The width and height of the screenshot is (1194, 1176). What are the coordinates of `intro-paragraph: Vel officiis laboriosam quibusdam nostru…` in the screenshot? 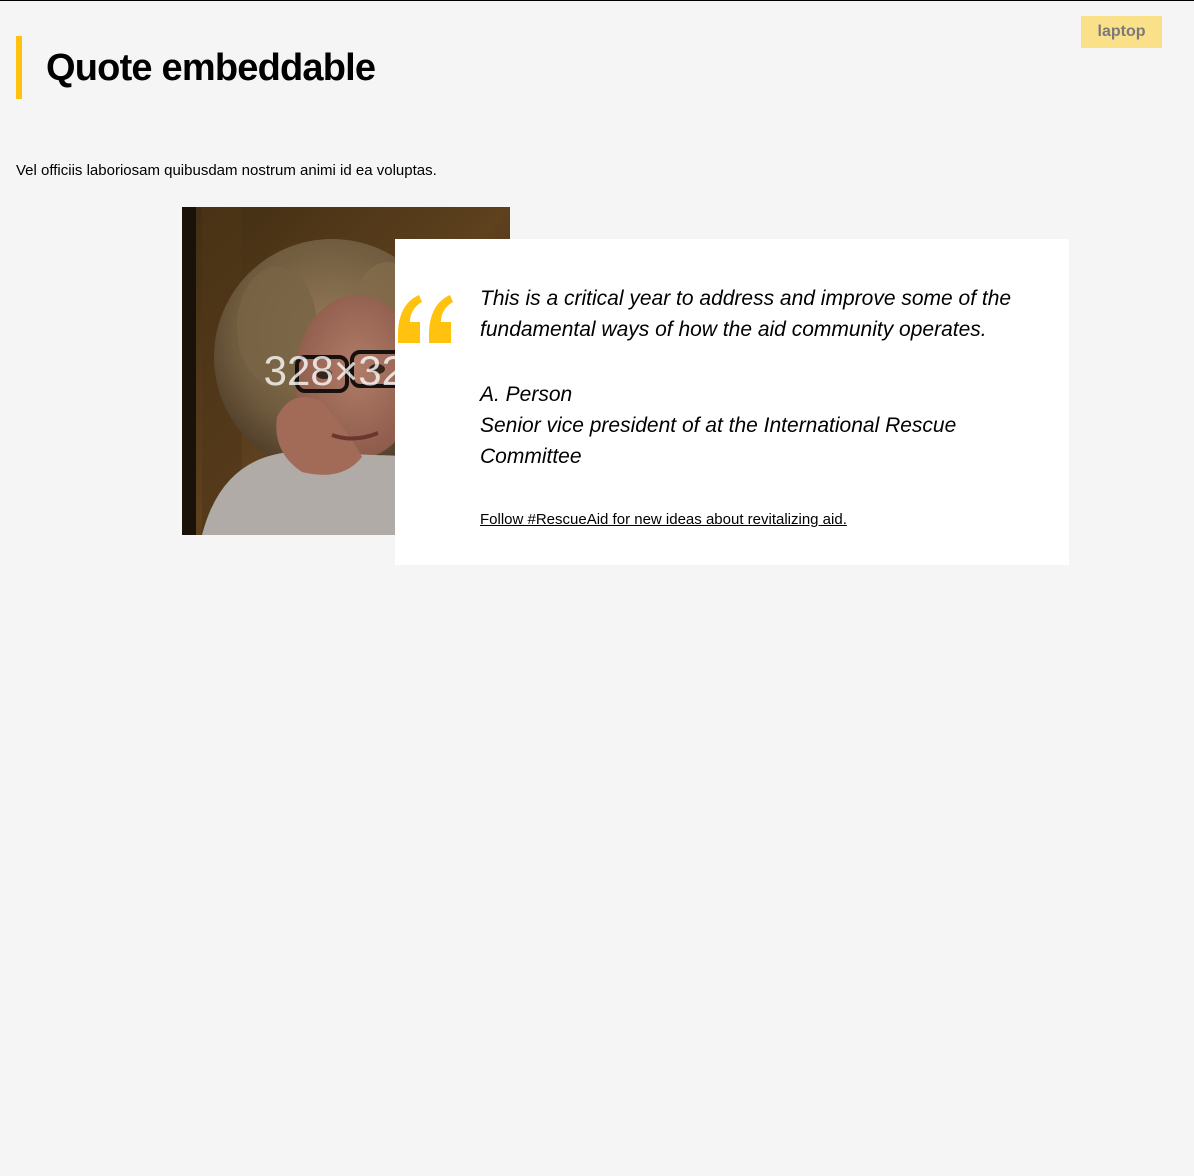 It's located at (226, 170).